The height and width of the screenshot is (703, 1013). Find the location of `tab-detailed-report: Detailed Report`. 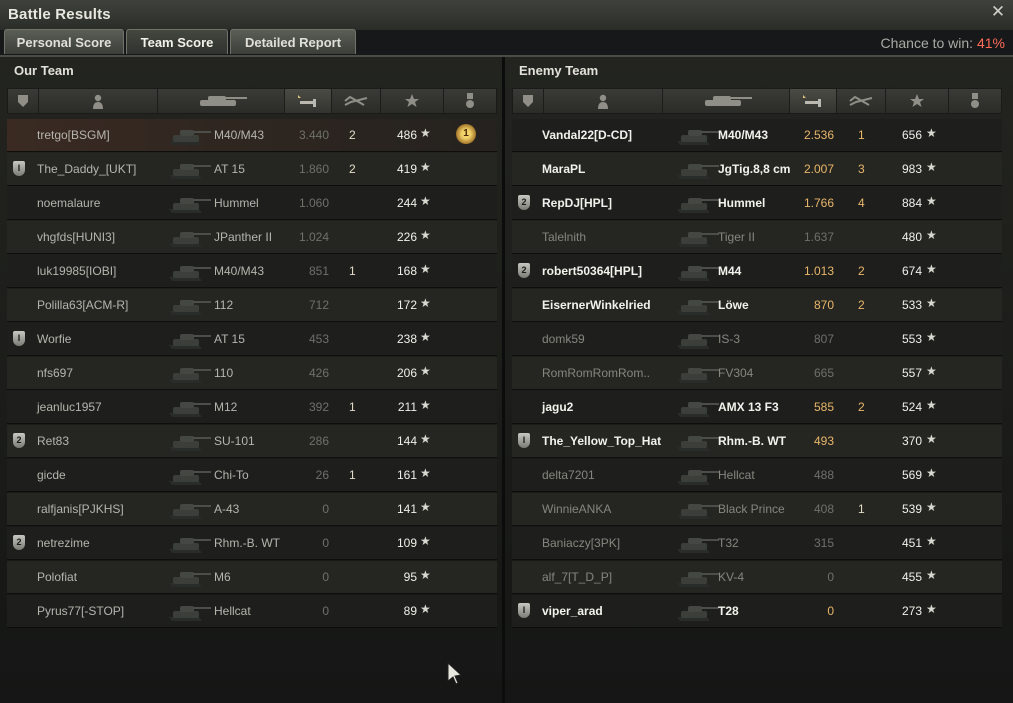

tab-detailed-report: Detailed Report is located at coordinates (293, 41).